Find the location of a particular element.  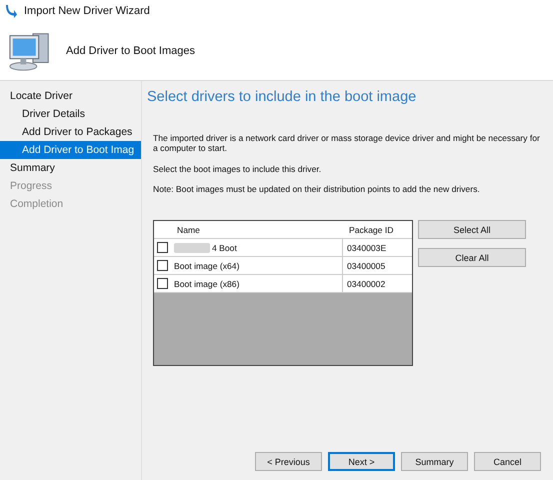

step-item: Locate Driver is located at coordinates (41, 96).